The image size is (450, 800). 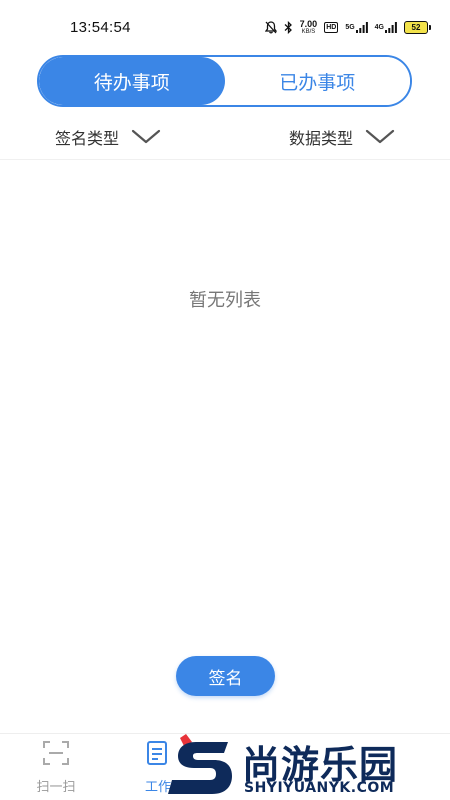 I want to click on signal-5g-label: 5G, so click(x=350, y=27).